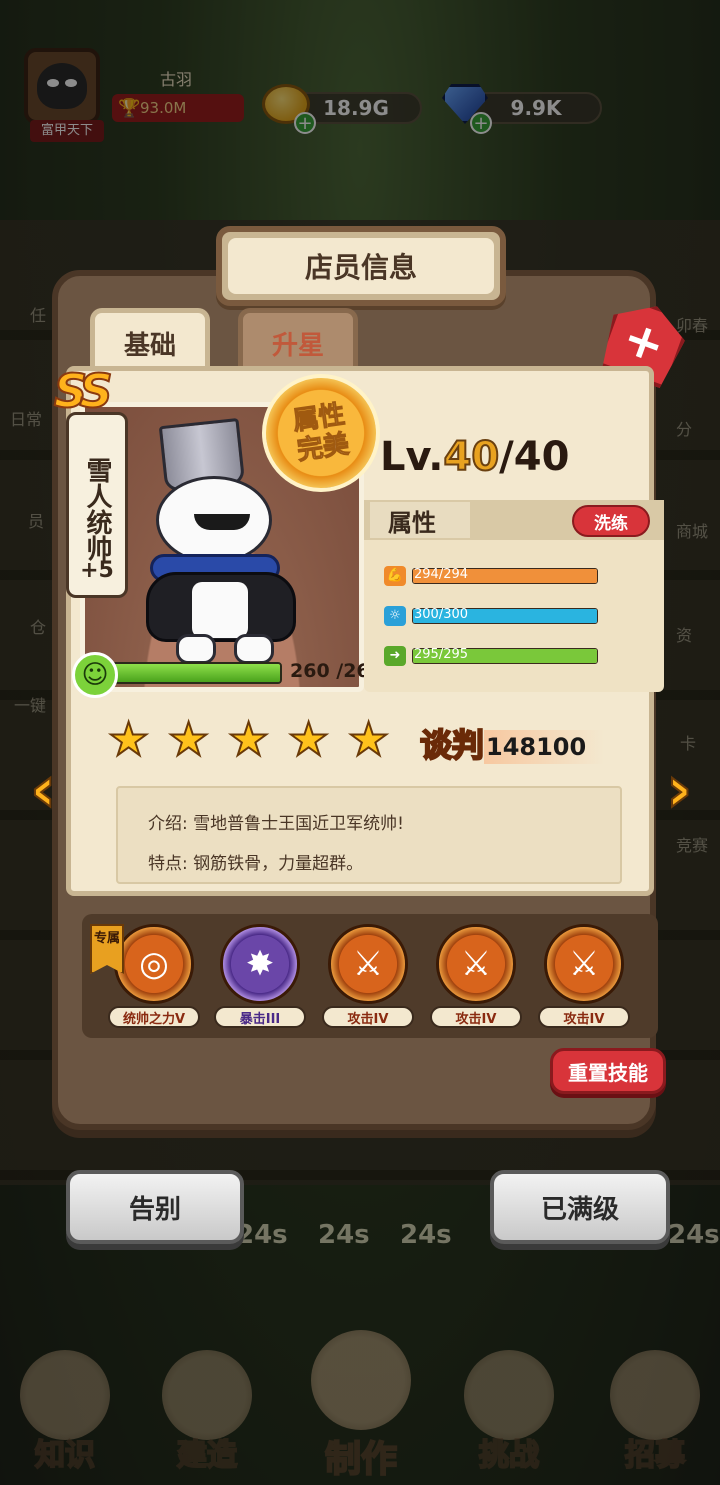 Image resolution: width=720 pixels, height=1485 pixels. I want to click on nav-challenge: 挑战, so click(509, 1407).